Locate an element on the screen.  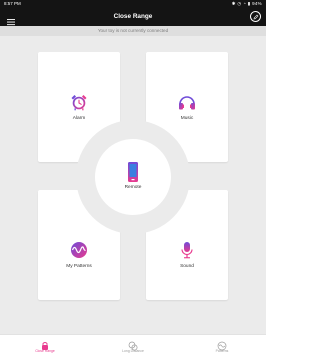
headphones-icon is located at coordinates (187, 102).